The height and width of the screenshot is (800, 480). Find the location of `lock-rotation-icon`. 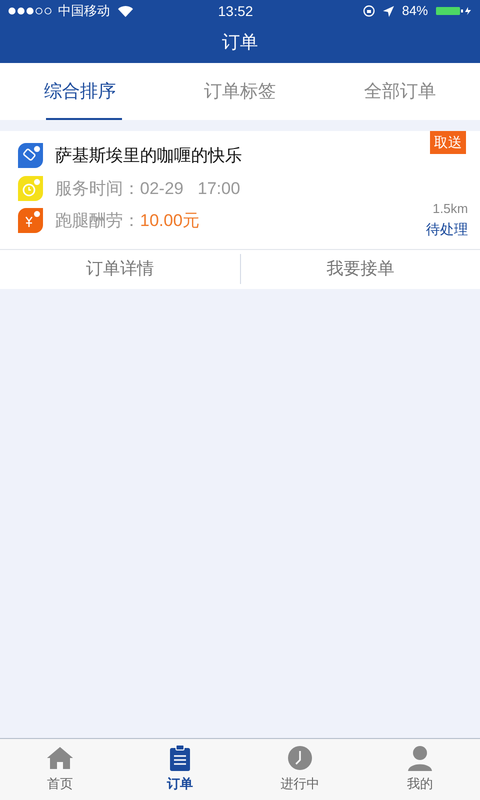

lock-rotation-icon is located at coordinates (368, 11).